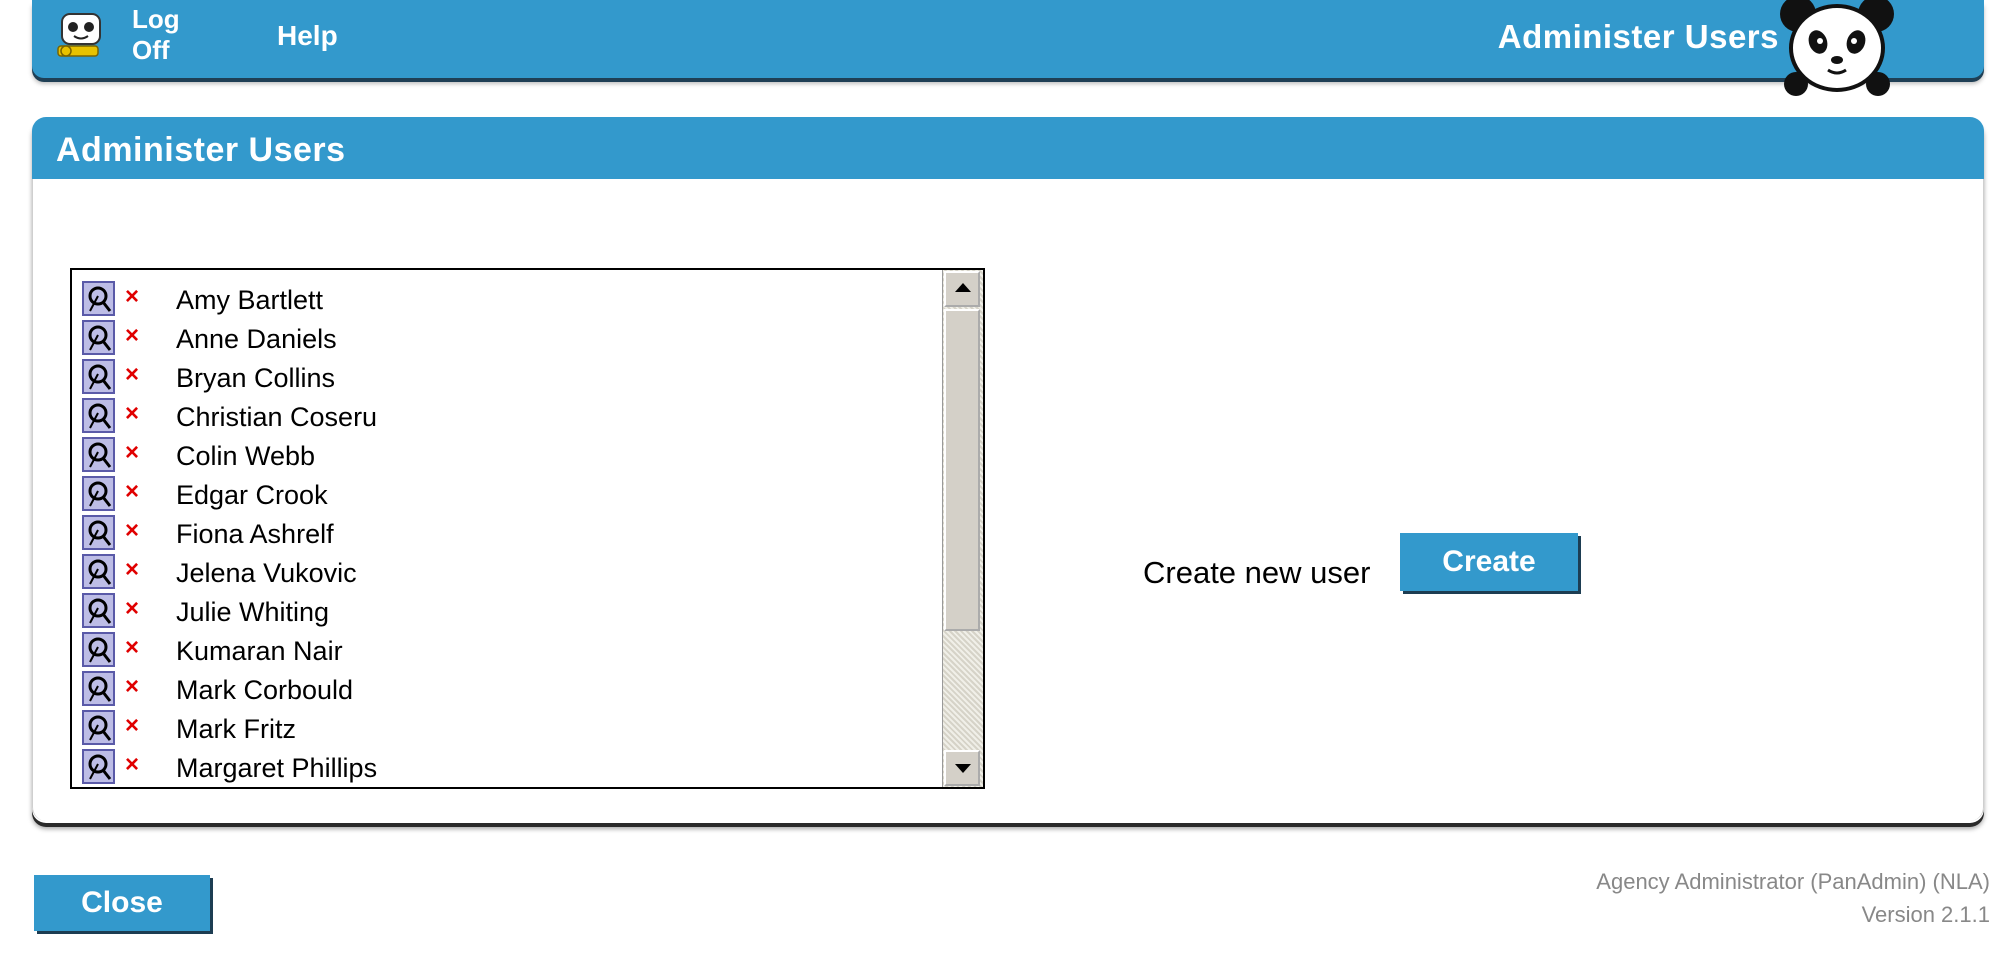 This screenshot has width=2015, height=977. I want to click on user-list-item: × Mark Fritz, so click(502, 728).